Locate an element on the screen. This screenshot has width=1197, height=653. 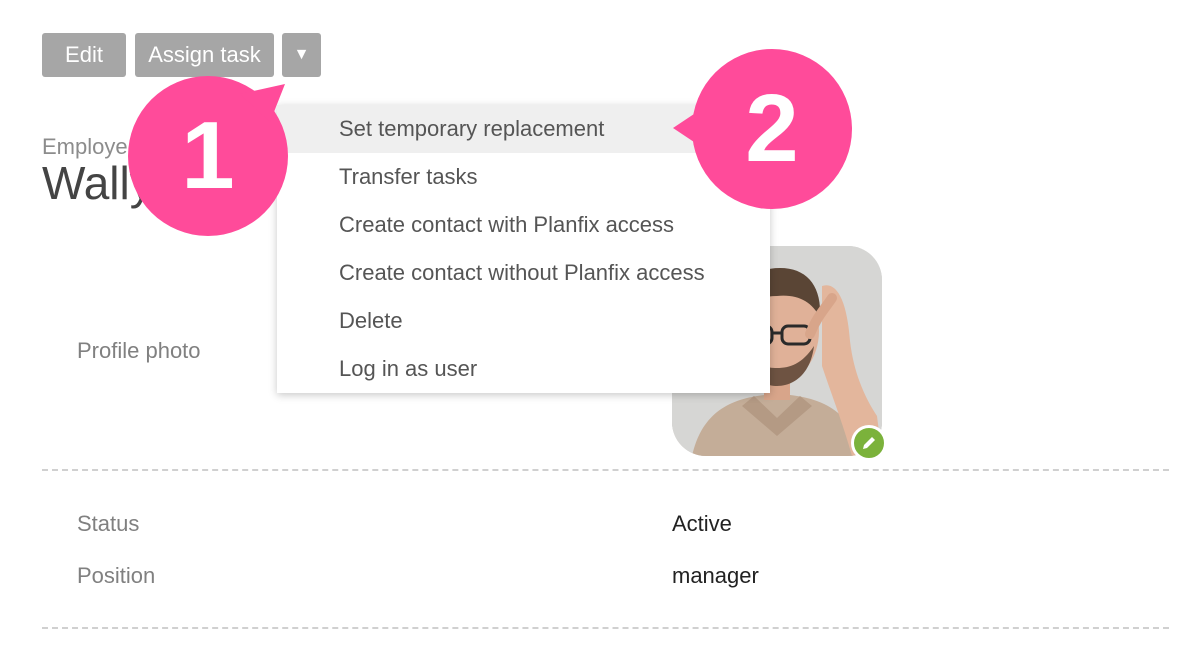
assign-task-button: Assign task is located at coordinates (204, 55).